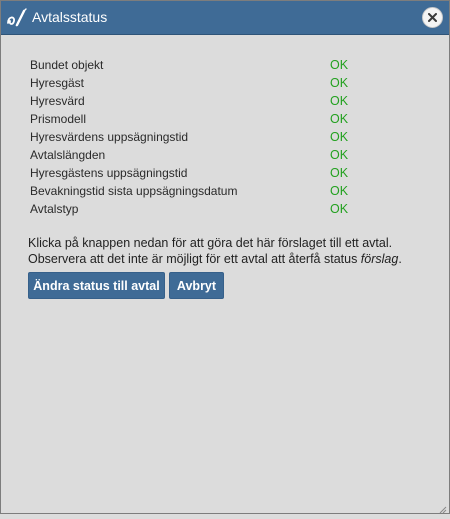 The image size is (450, 519). I want to click on dialog-title: Avtalsstatus, so click(70, 17).